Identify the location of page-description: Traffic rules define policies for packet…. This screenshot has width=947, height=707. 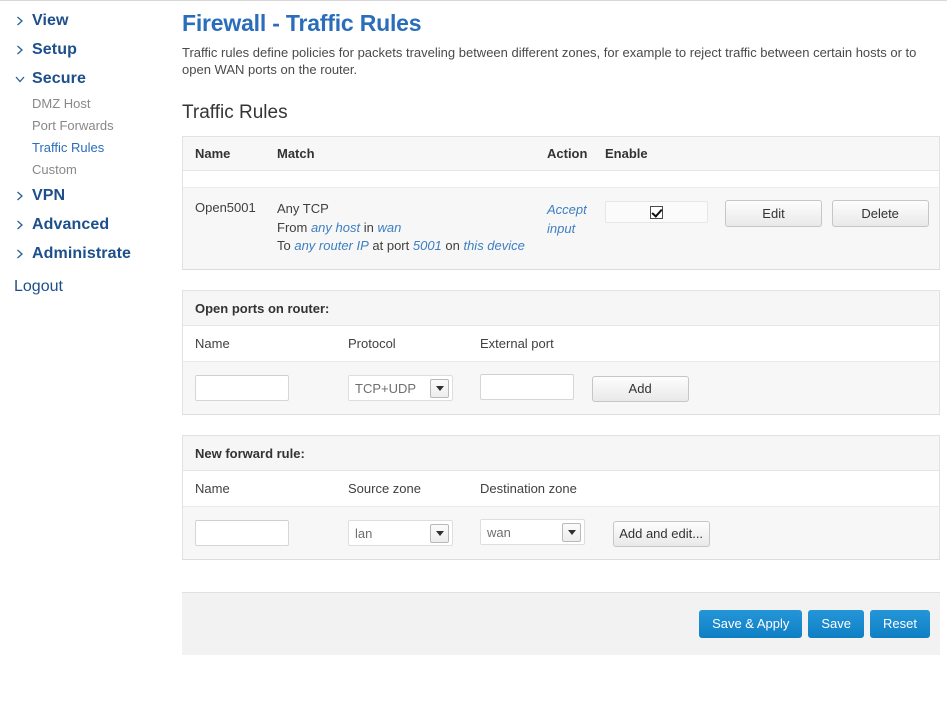
(549, 61).